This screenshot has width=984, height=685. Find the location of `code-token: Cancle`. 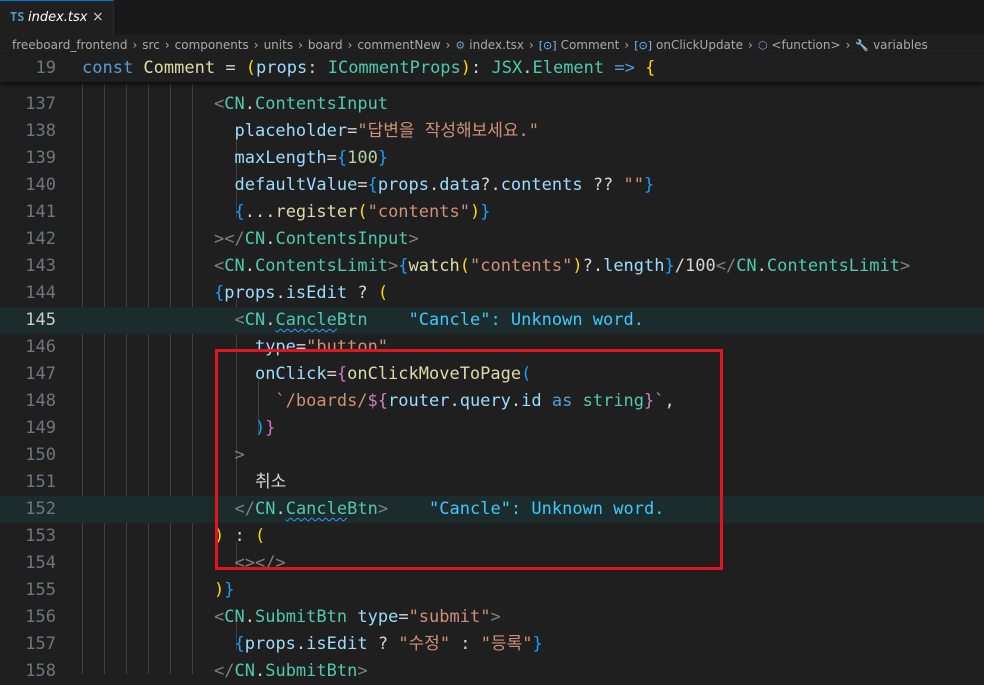

code-token: Cancle is located at coordinates (316, 509).